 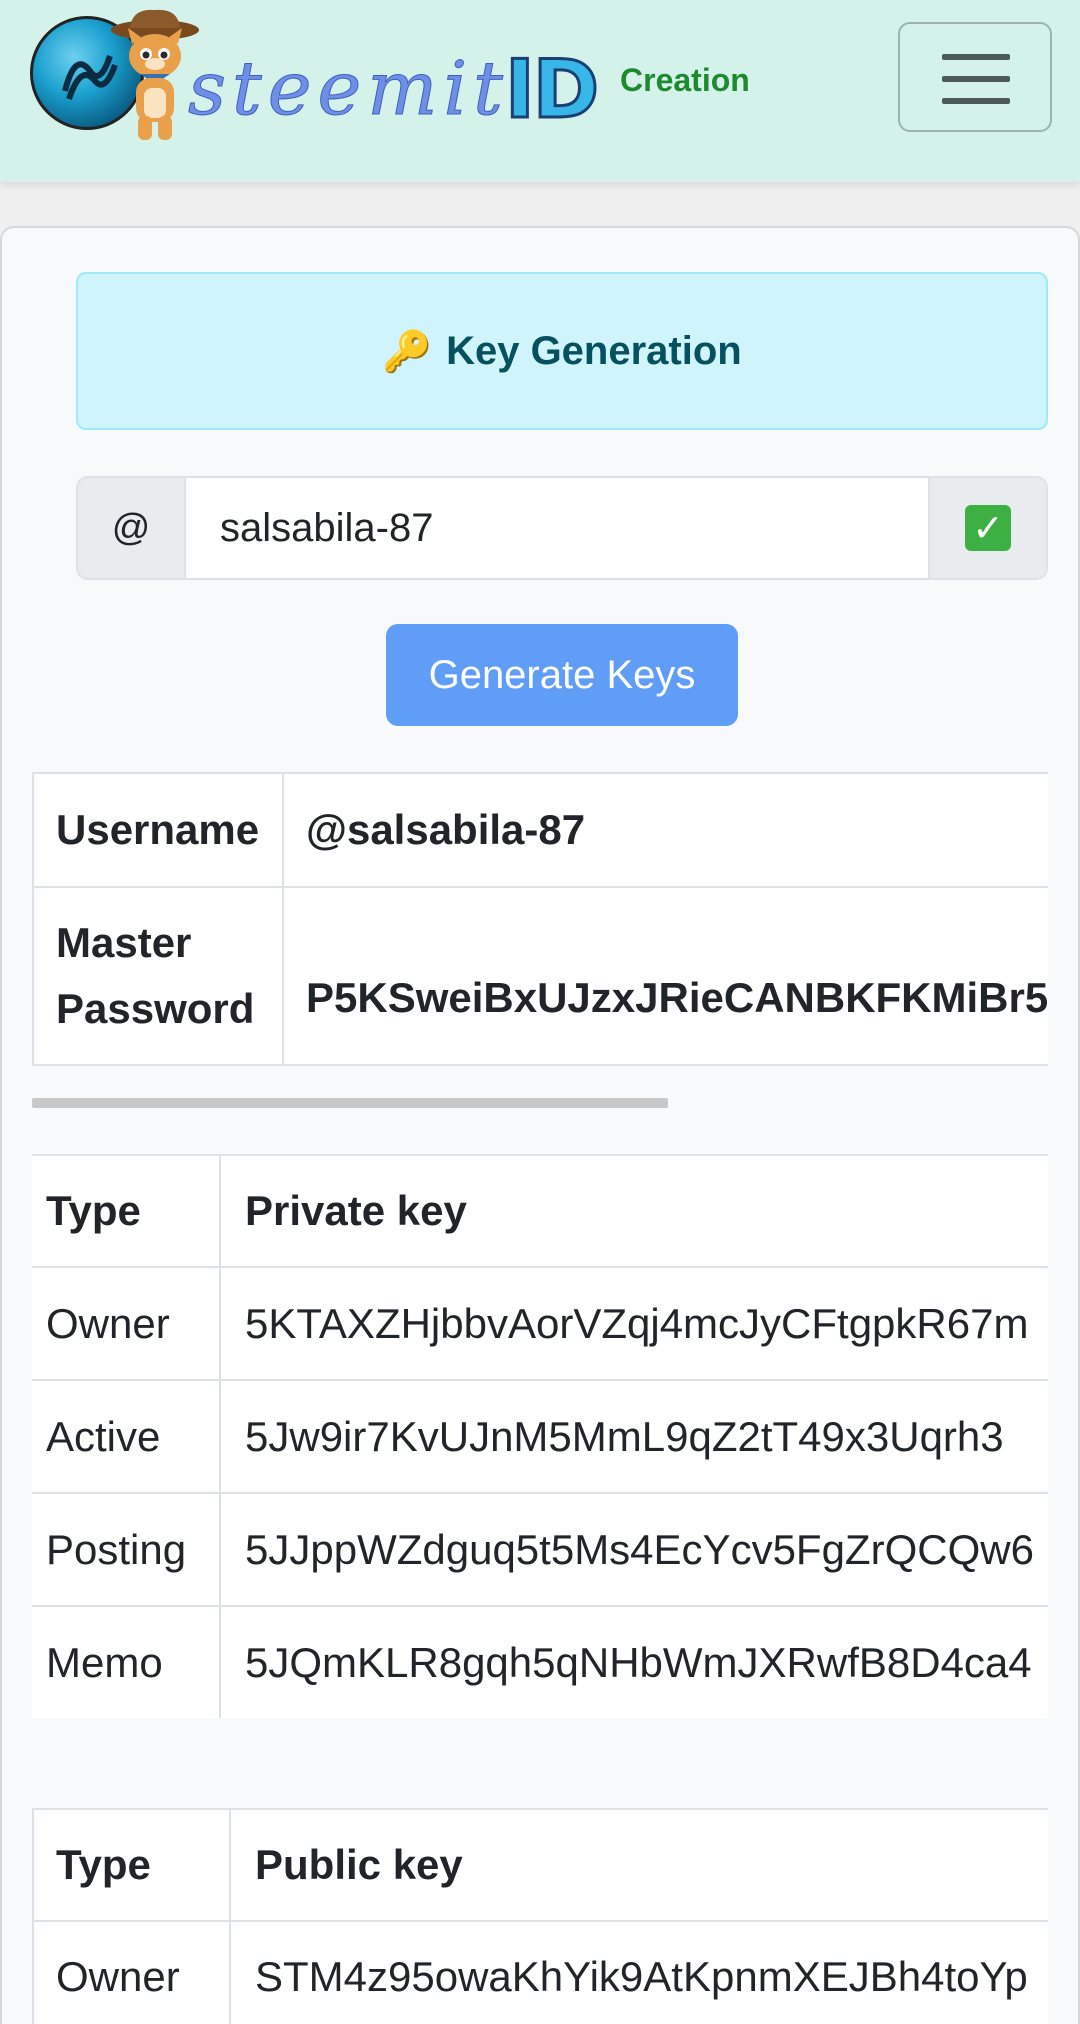 What do you see at coordinates (665, 830) in the screenshot?
I see `username-value: @salsabila-87` at bounding box center [665, 830].